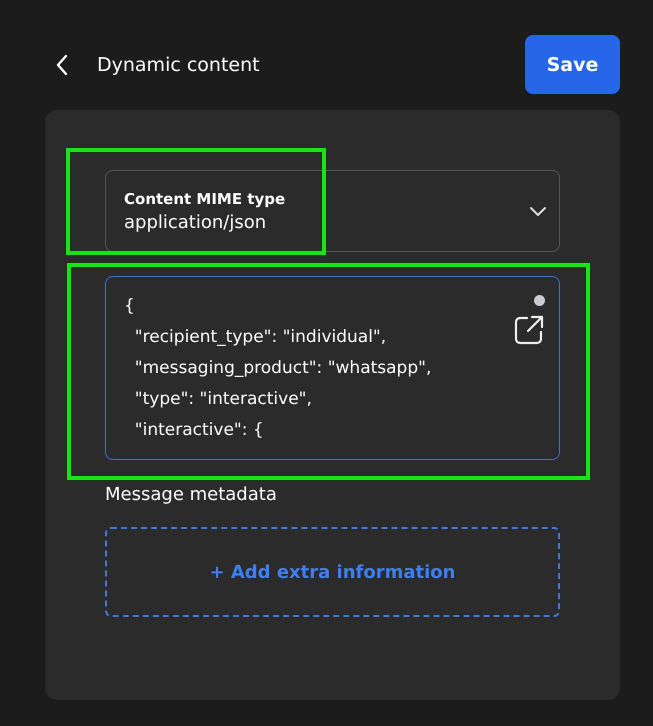 The image size is (653, 726). What do you see at coordinates (261, 337) in the screenshot?
I see `code-line: "recipient_type": "individual",` at bounding box center [261, 337].